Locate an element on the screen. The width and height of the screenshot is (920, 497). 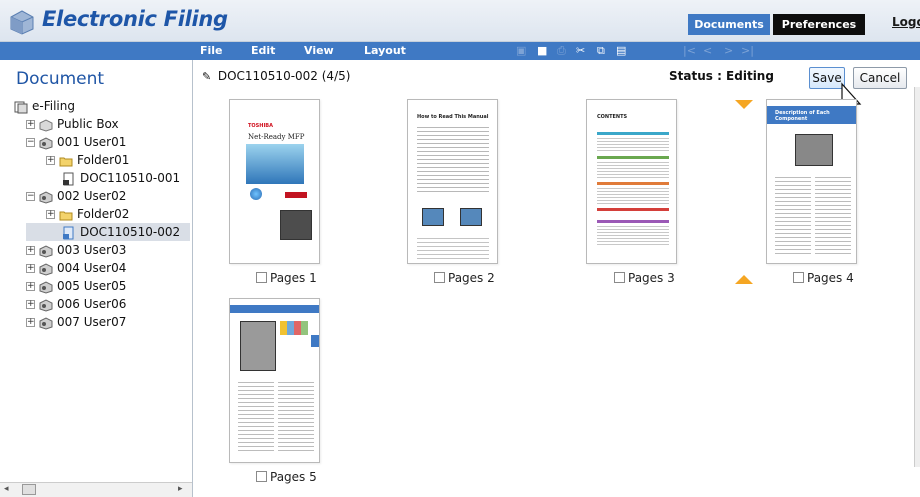
thumb-title: Net-Ready MFP is located at coordinates (276, 137).